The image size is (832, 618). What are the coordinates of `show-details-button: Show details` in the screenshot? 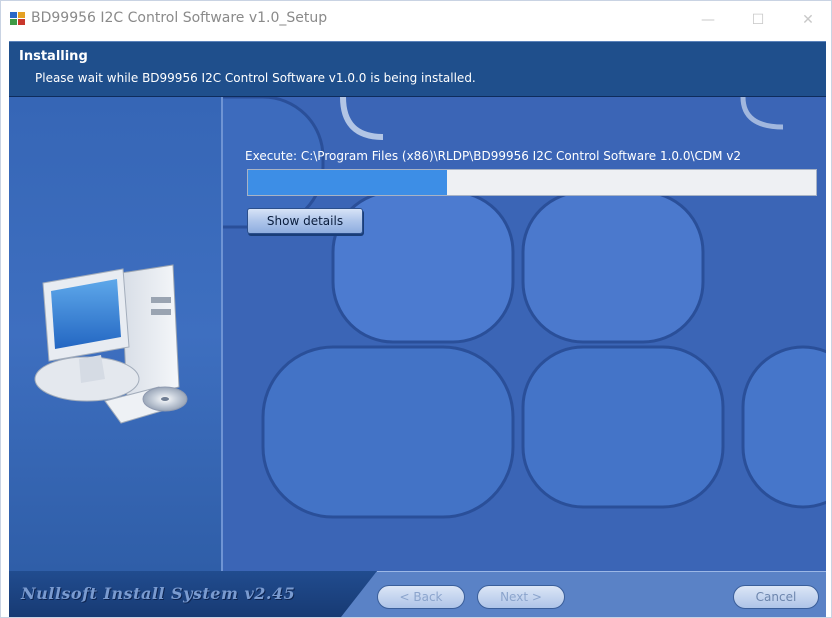 It's located at (305, 221).